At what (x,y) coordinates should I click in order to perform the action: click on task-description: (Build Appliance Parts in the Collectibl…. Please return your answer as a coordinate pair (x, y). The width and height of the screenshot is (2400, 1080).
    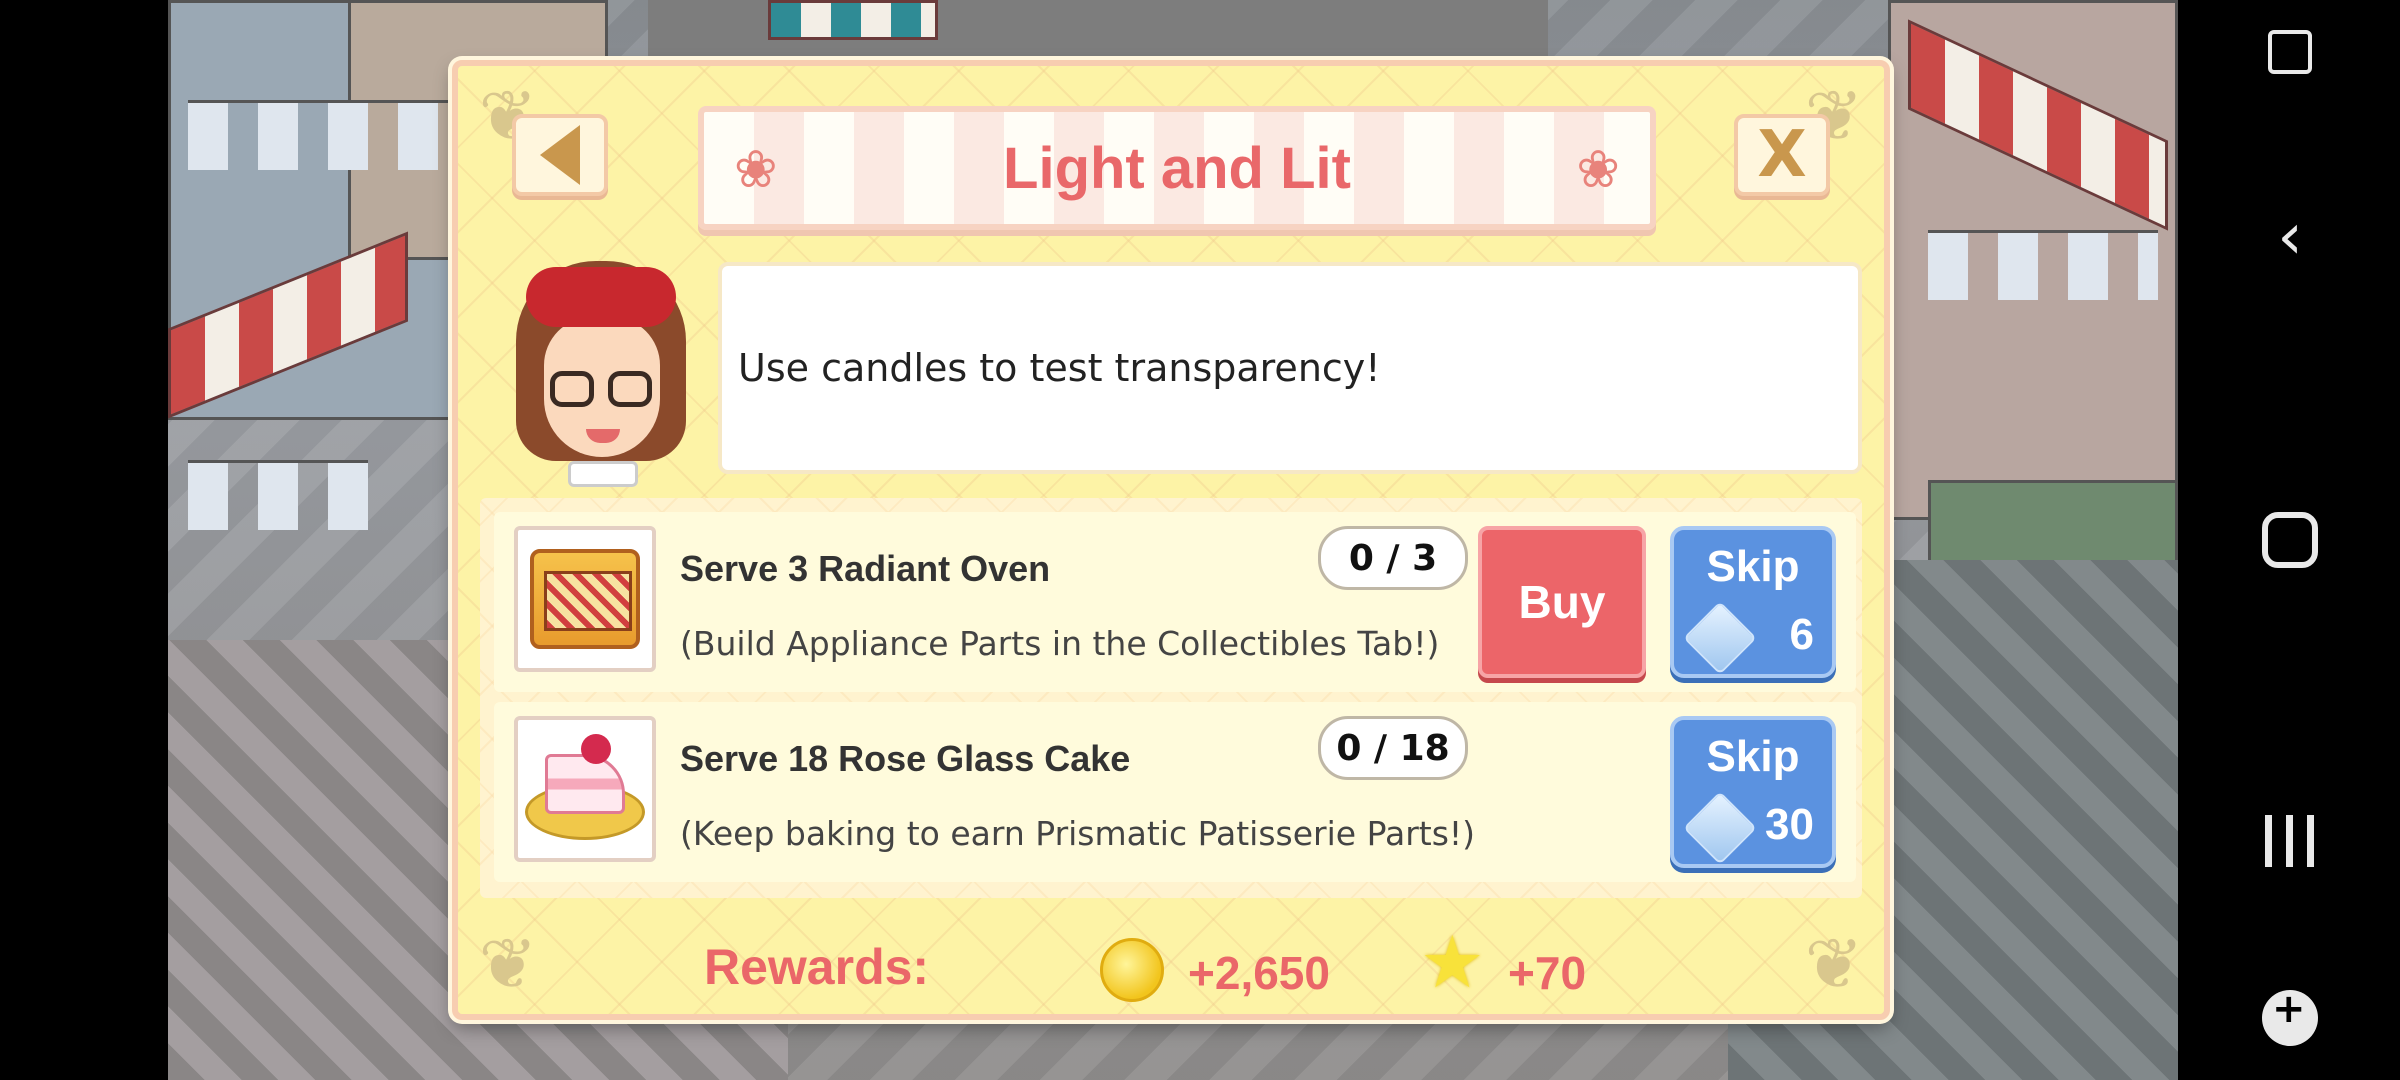
    Looking at the image, I should click on (1060, 643).